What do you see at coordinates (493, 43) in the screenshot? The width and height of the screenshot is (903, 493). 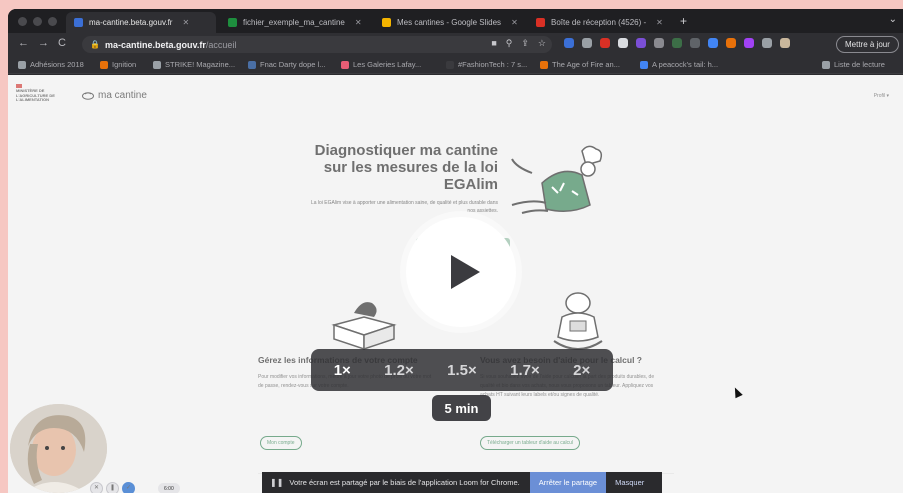 I see `camera-icon: ■` at bounding box center [493, 43].